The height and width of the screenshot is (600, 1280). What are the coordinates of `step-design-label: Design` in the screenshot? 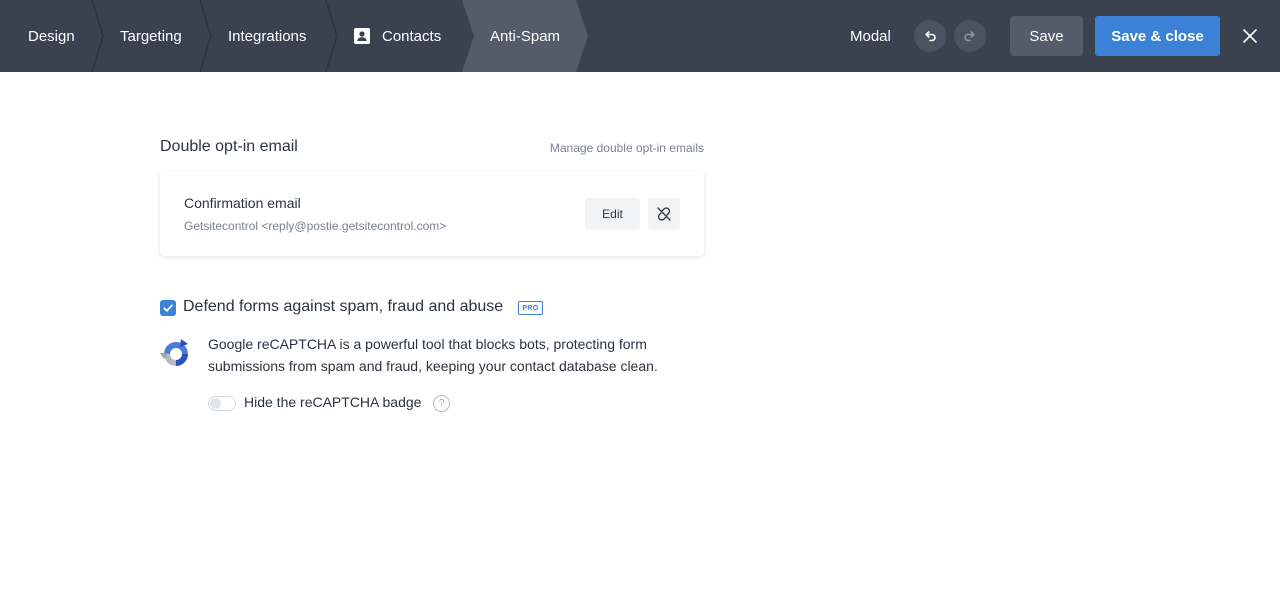 It's located at (51, 36).